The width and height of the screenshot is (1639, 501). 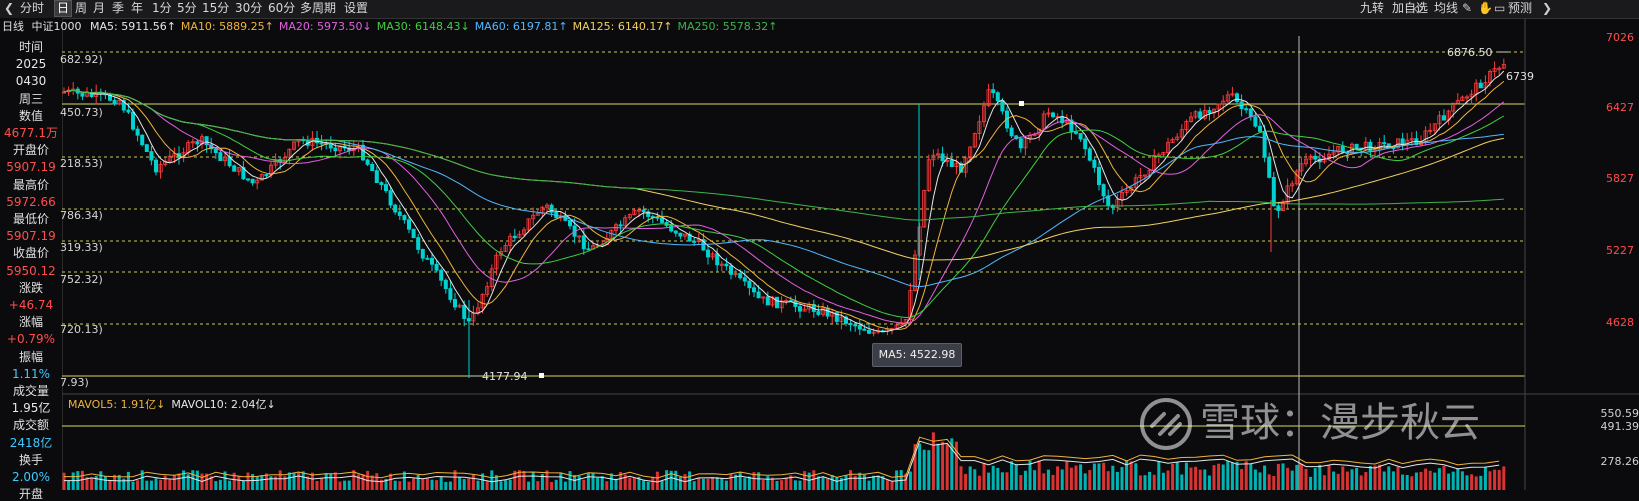 What do you see at coordinates (1620, 413) in the screenshot?
I see `volume-axis-label: 550.59` at bounding box center [1620, 413].